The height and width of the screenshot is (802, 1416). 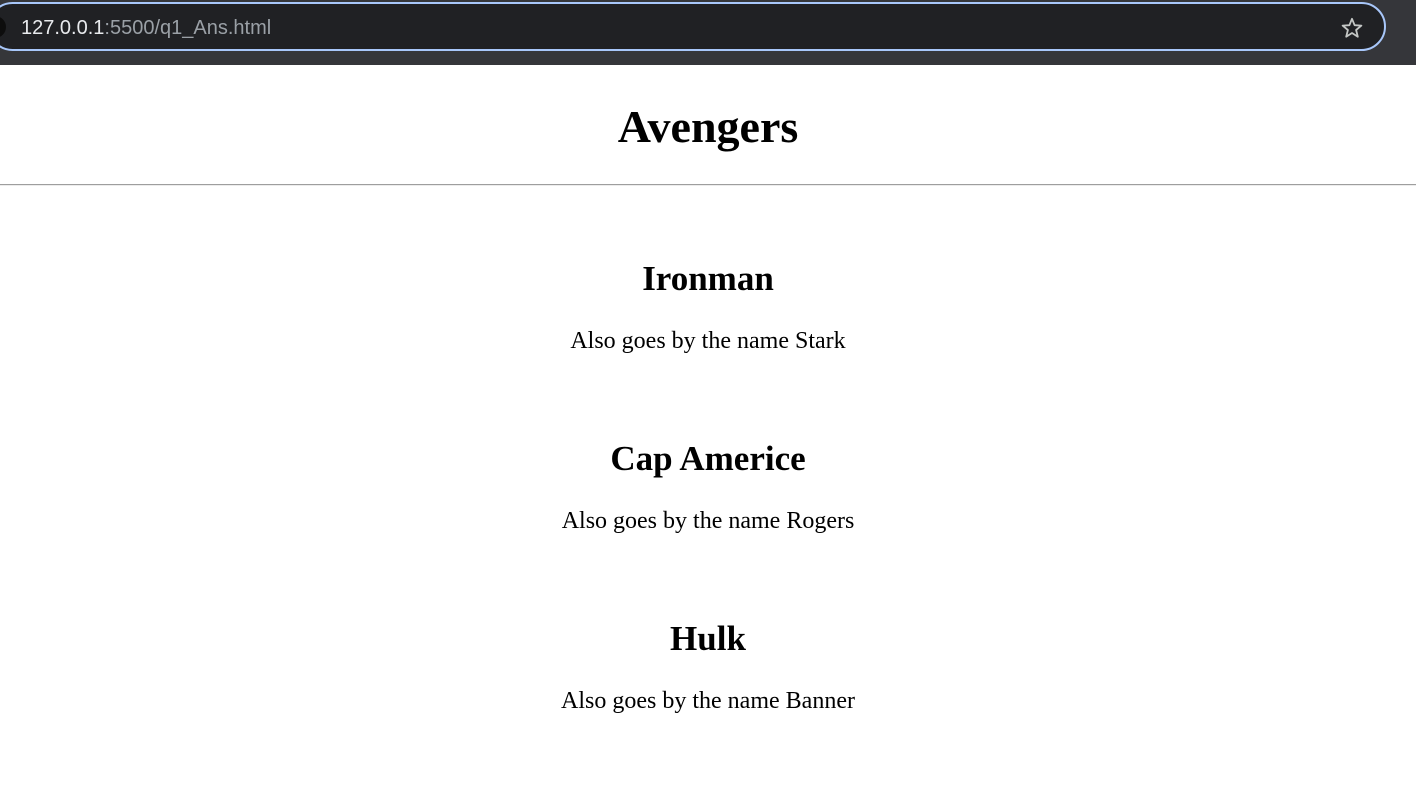 I want to click on page-title: Avengers, so click(x=708, y=126).